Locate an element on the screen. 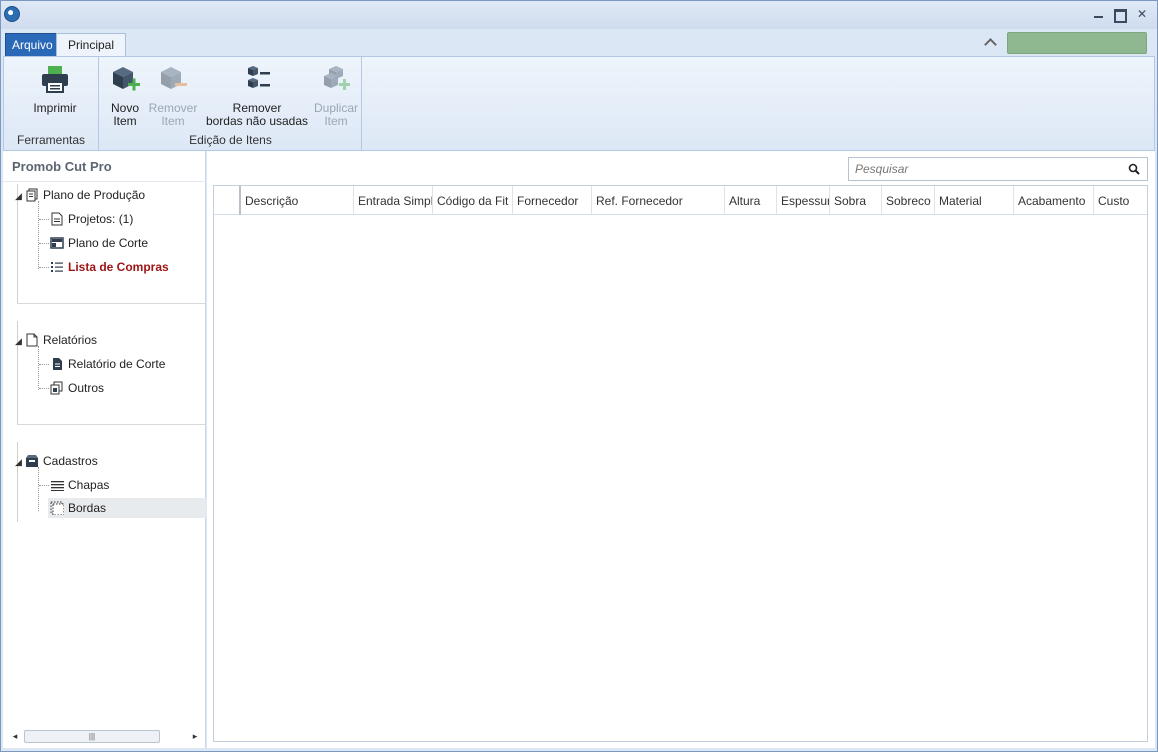  tree-item-label: Relatório de Corte is located at coordinates (117, 364).